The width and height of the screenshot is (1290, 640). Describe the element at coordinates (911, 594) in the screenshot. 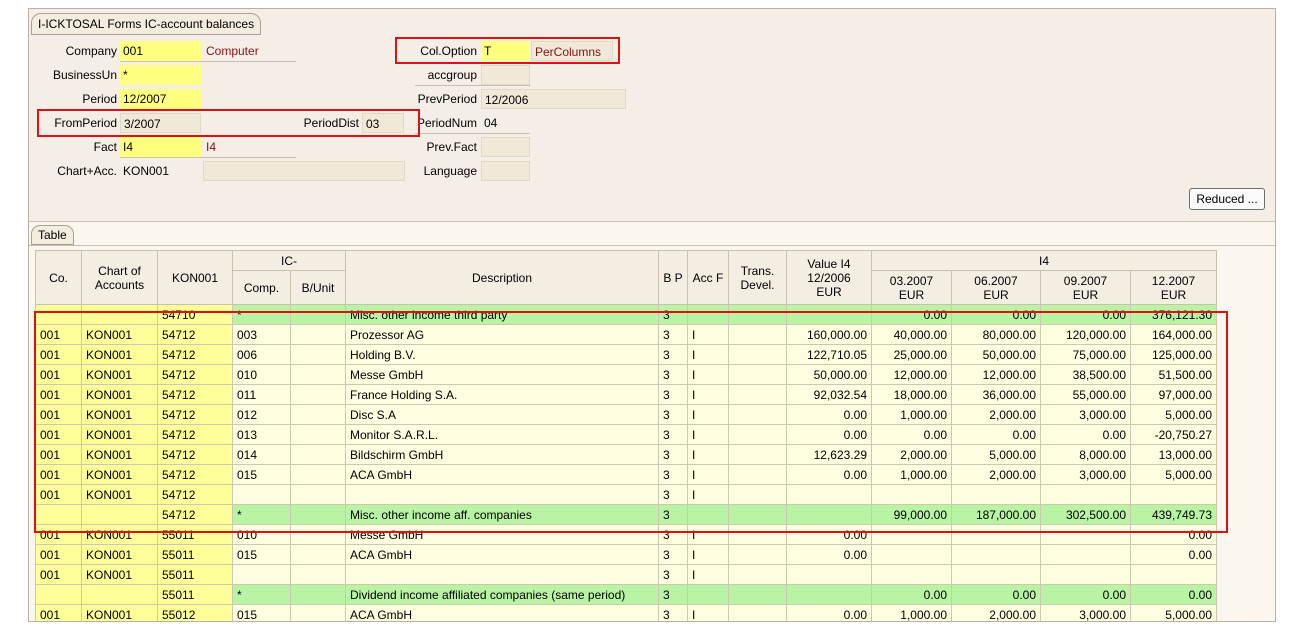

I see `cell-period-1: 0.00` at that location.